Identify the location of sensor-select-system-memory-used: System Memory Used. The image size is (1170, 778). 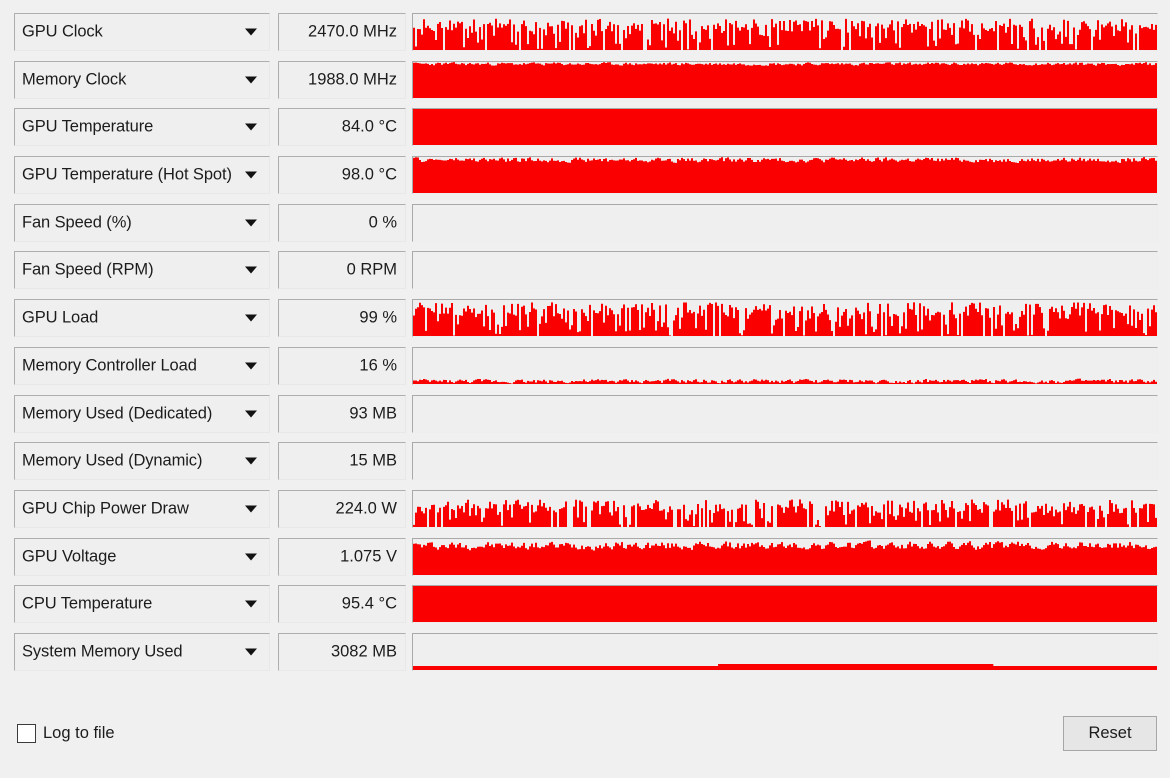
(142, 651).